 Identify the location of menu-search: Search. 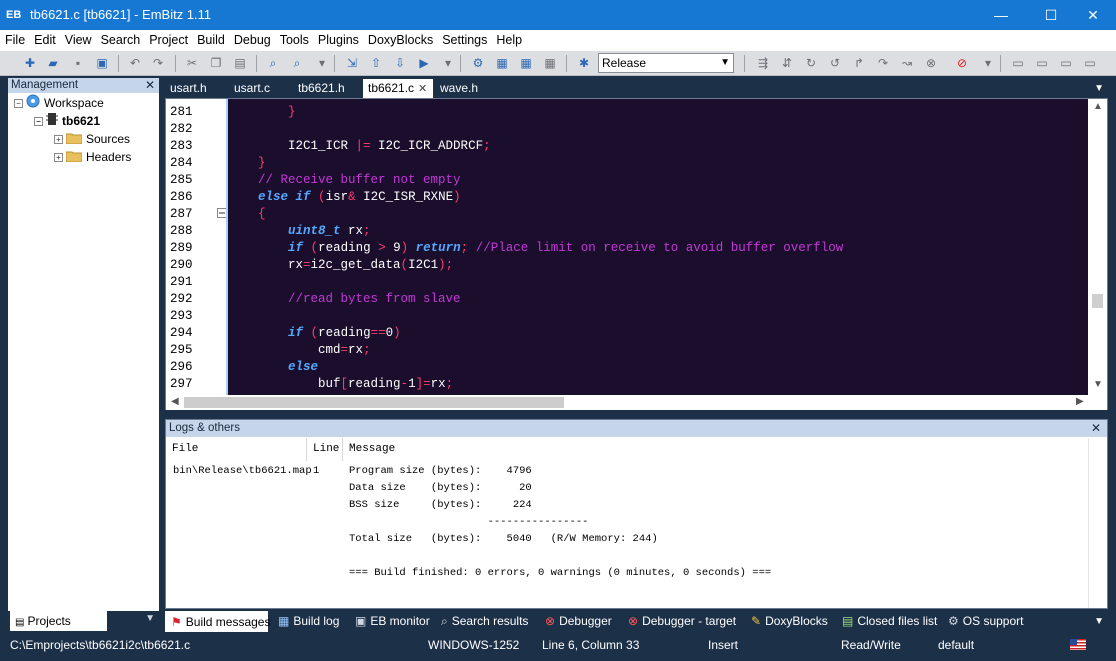
(120, 39).